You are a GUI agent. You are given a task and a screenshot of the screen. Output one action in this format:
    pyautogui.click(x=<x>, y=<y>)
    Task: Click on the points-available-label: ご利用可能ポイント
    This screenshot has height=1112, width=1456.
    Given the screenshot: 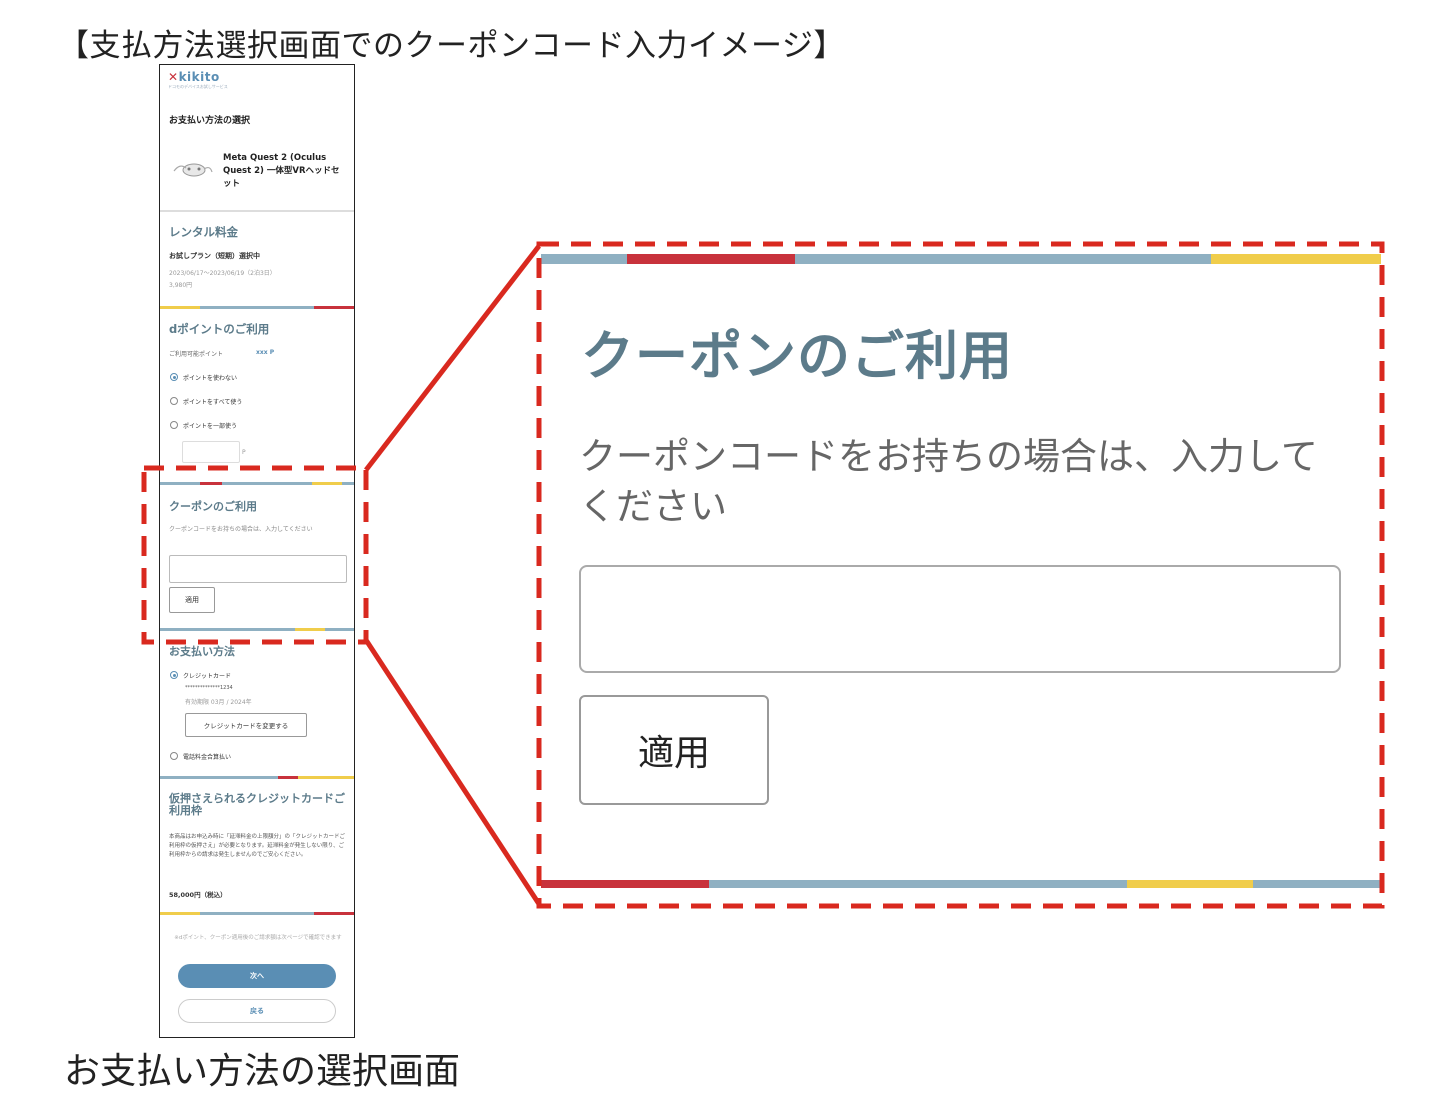 What is the action you would take?
    pyautogui.click(x=196, y=354)
    